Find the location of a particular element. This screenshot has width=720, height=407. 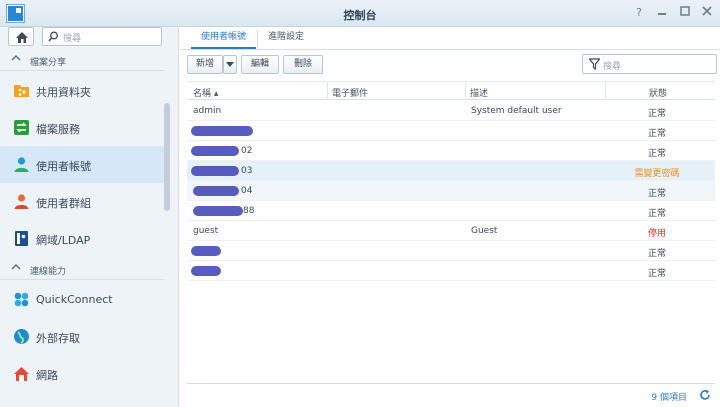

cell-name: 04 is located at coordinates (247, 191).